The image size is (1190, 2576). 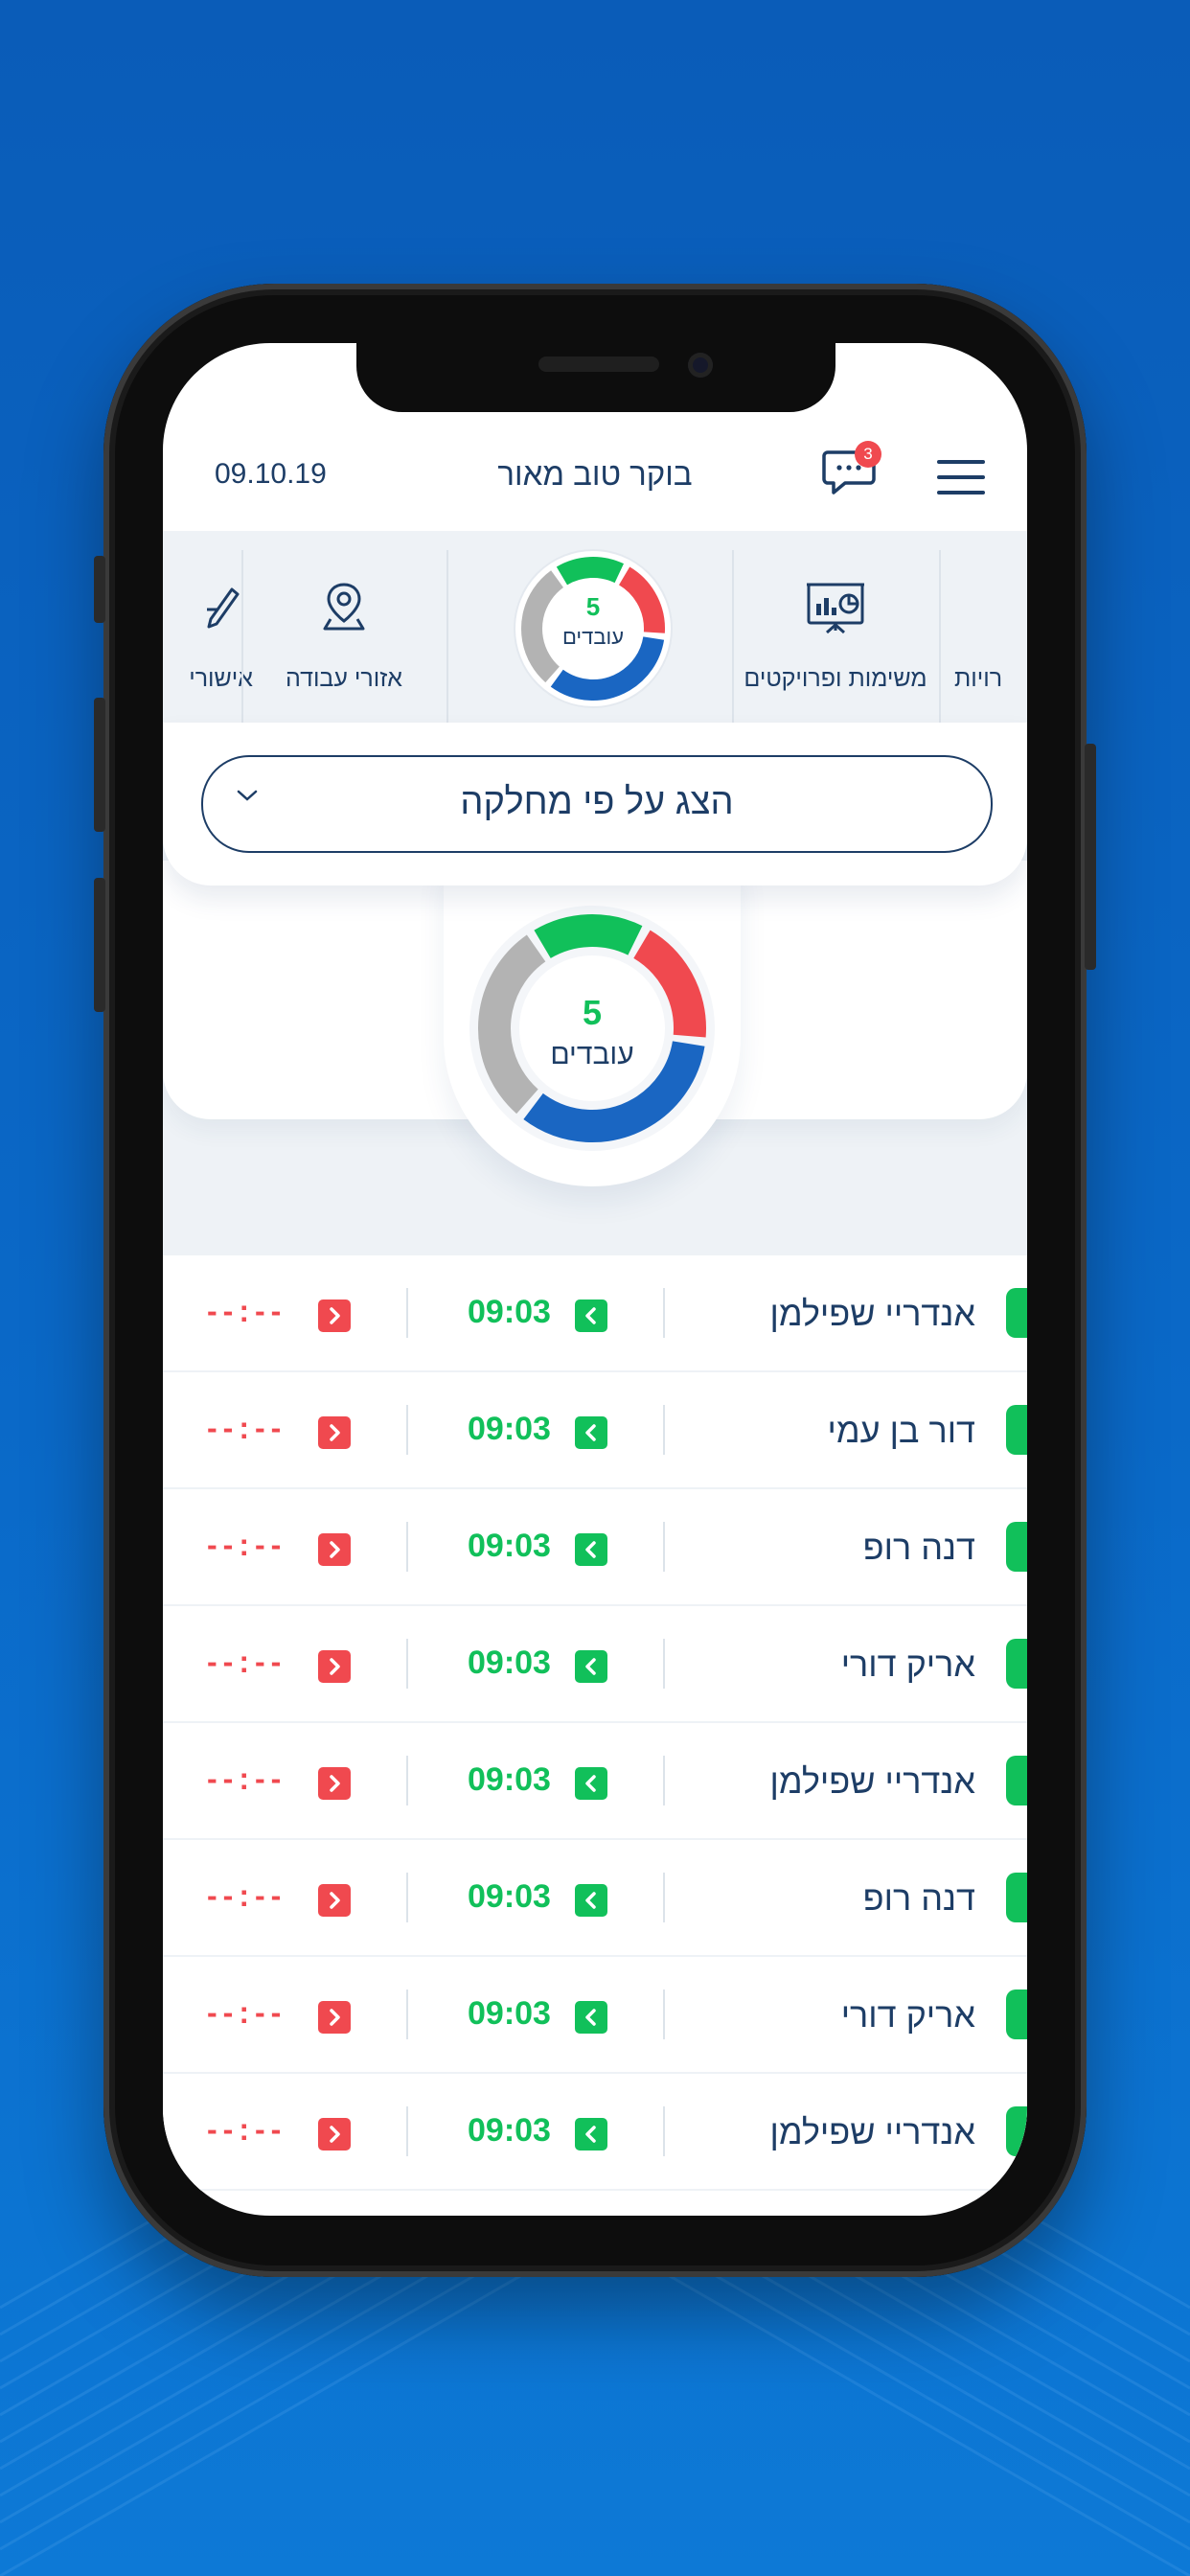 What do you see at coordinates (593, 637) in the screenshot?
I see `mini-donut-label: עובדים` at bounding box center [593, 637].